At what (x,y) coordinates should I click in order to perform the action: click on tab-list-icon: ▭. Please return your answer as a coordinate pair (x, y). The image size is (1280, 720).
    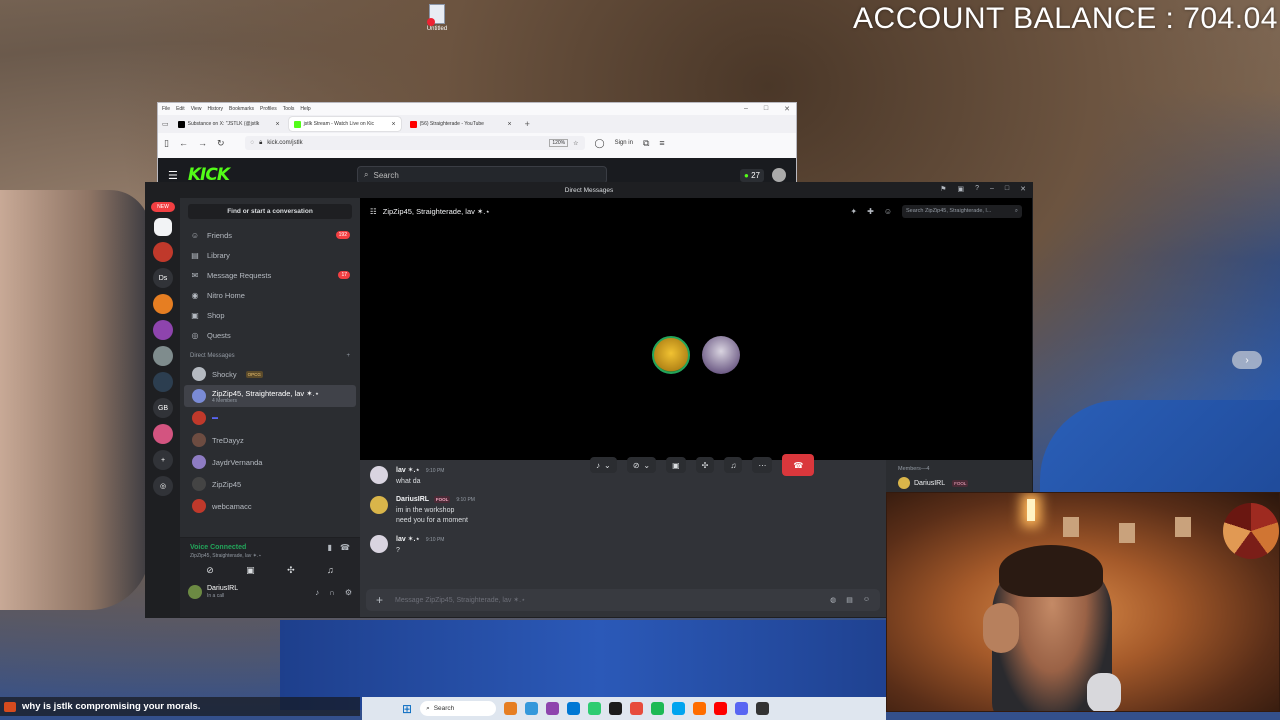
    Looking at the image, I should click on (165, 124).